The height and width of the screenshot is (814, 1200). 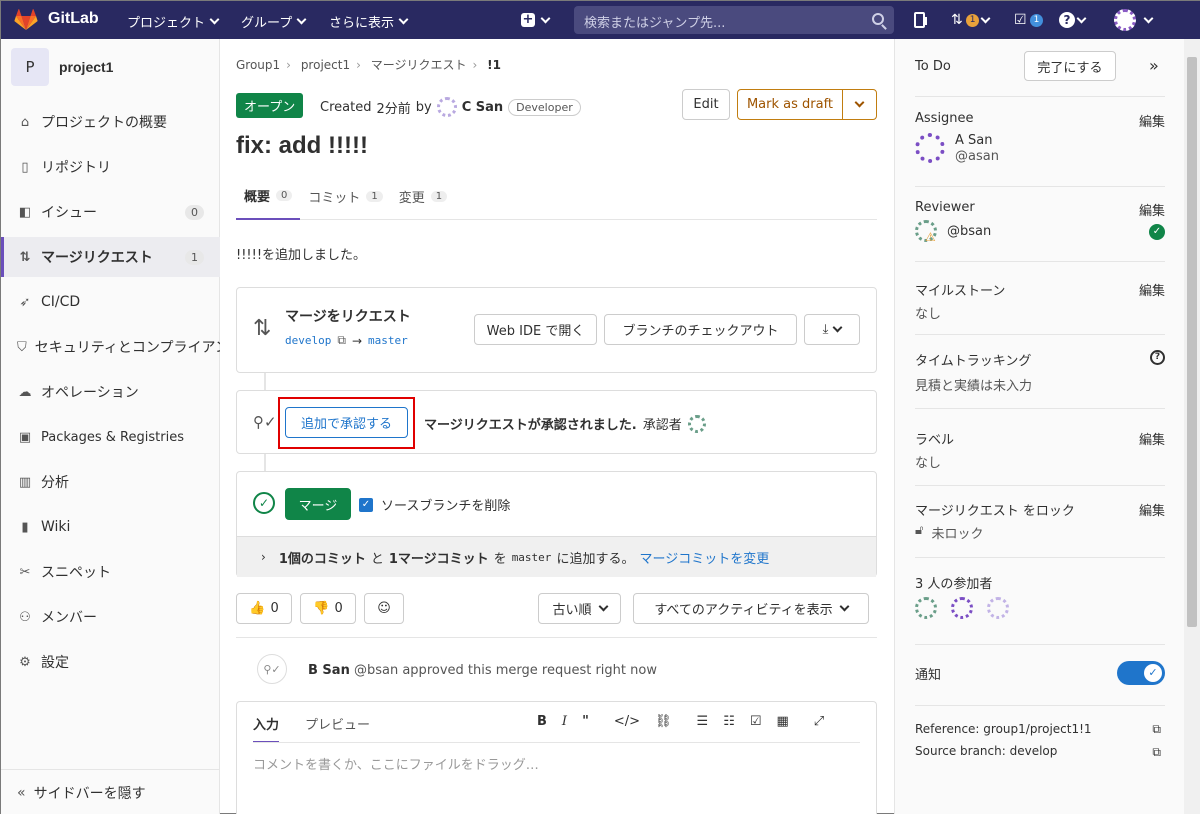 I want to click on sidebar-item-security: ⛉ セキュリティとコンプライアンス, so click(x=110, y=347).